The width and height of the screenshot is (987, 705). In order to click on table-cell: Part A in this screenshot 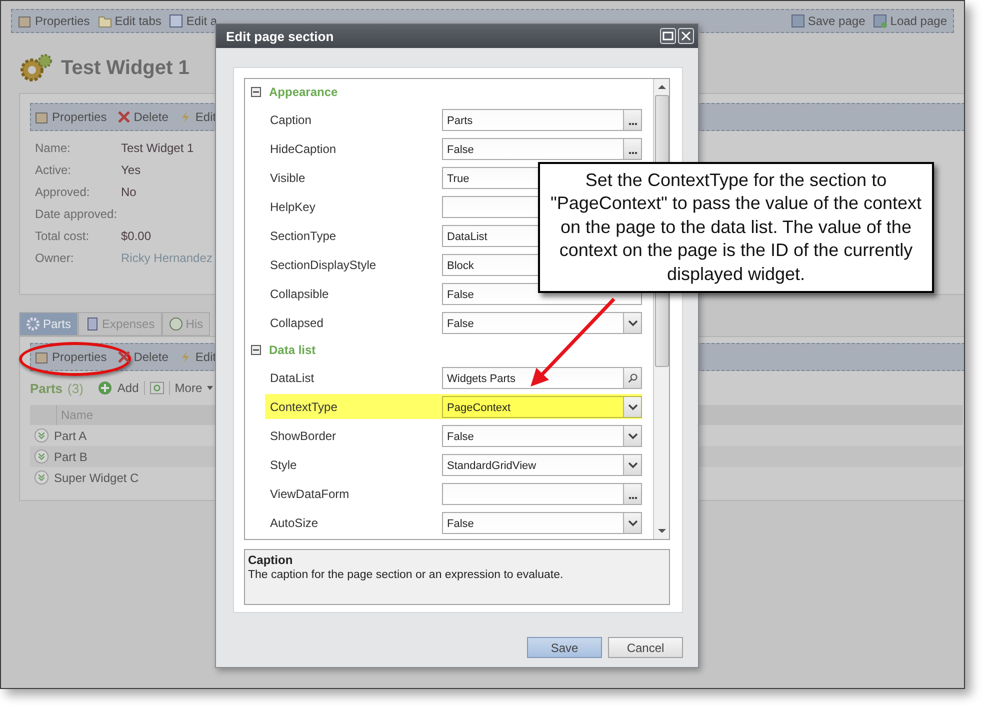, I will do `click(70, 435)`.